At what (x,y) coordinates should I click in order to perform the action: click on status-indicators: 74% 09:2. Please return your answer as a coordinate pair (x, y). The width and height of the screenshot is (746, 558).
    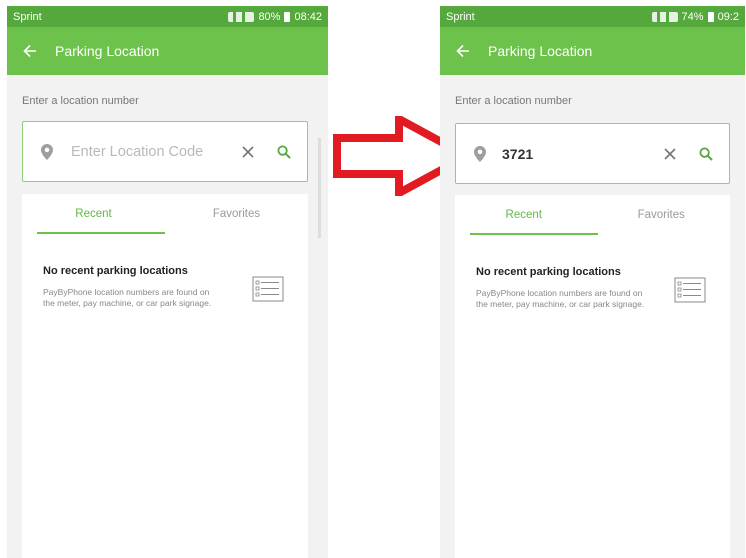
    Looking at the image, I should click on (695, 16).